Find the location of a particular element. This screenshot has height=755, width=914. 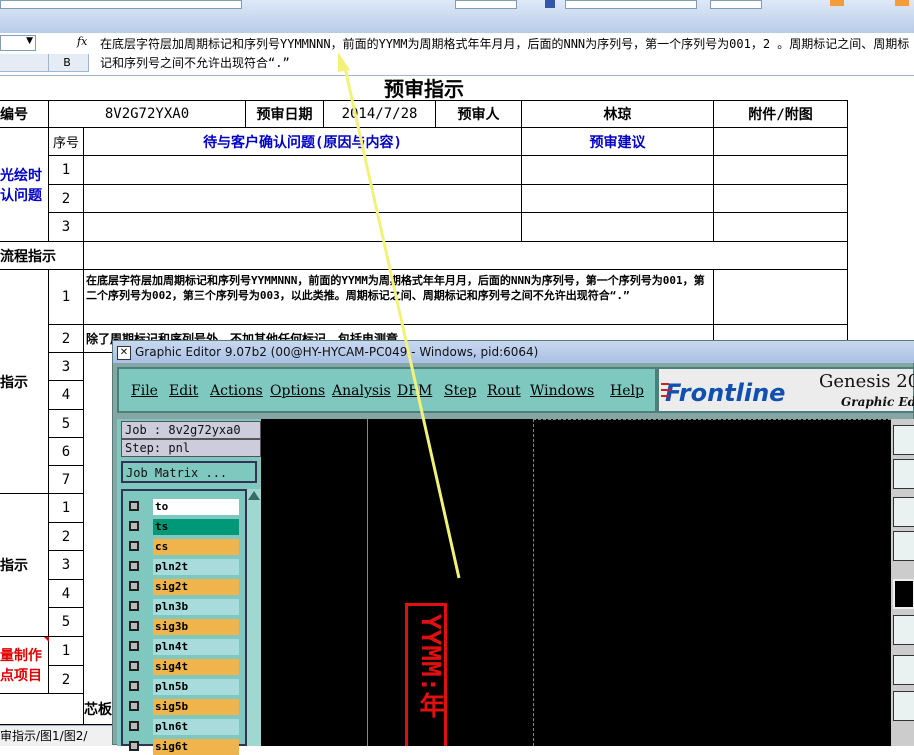

arrow-head-icon is located at coordinates (344, 62).